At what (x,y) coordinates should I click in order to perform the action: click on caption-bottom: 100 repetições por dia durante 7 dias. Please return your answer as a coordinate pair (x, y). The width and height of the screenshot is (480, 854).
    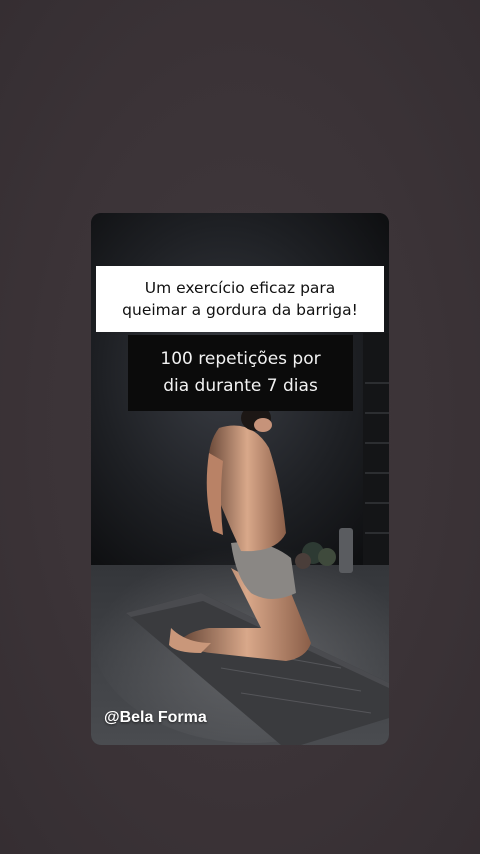
    Looking at the image, I should click on (240, 373).